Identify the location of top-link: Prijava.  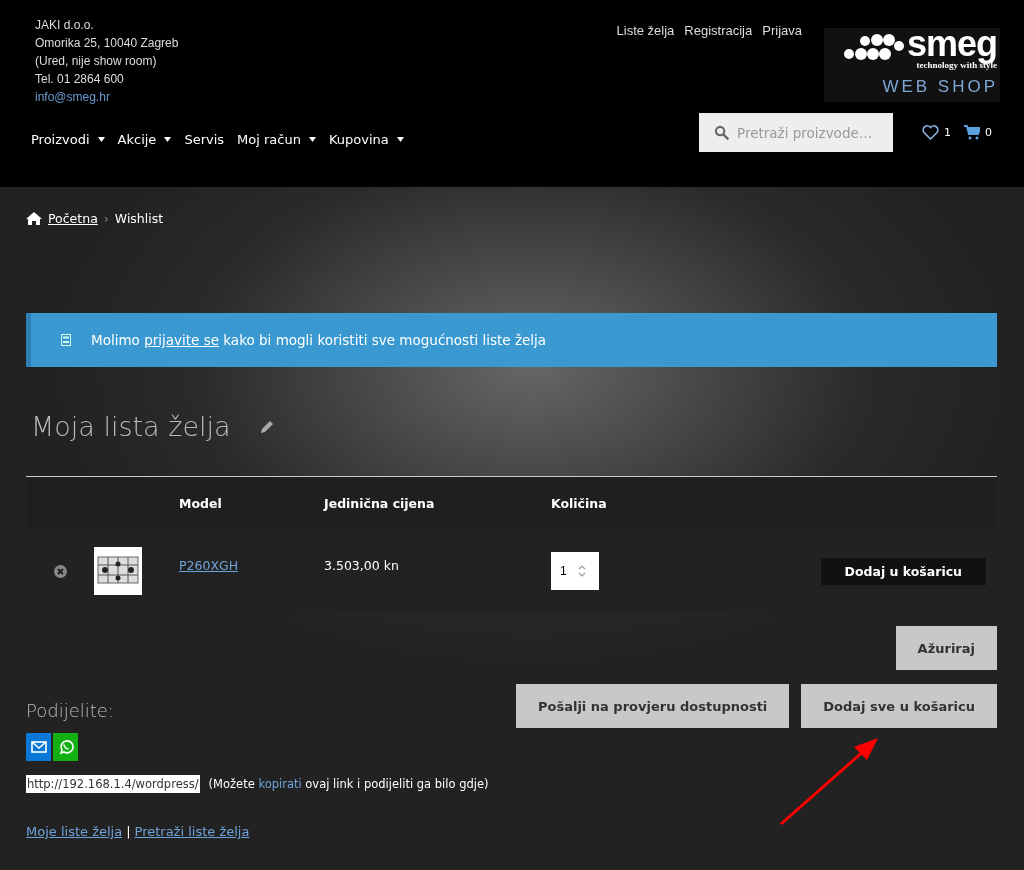
(782, 30).